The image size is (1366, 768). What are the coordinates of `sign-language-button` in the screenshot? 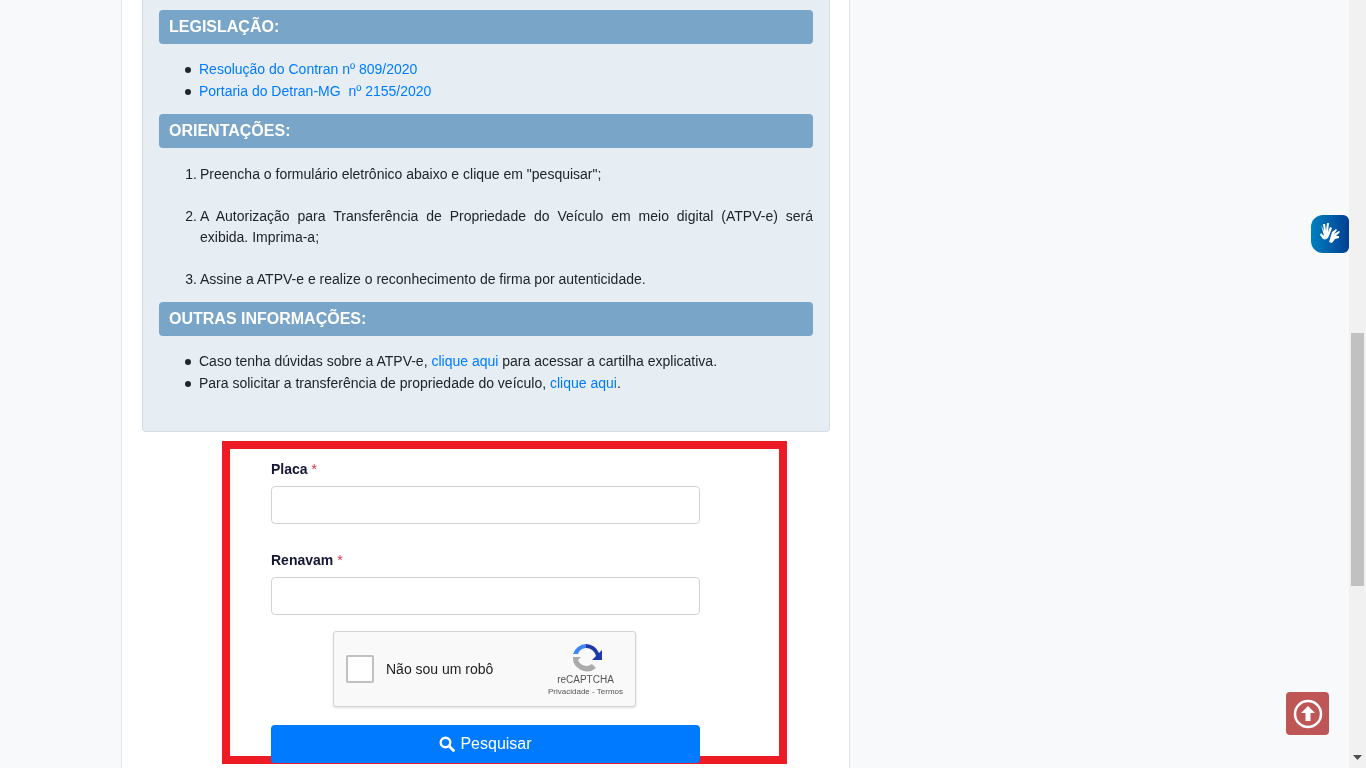 It's located at (1330, 234).